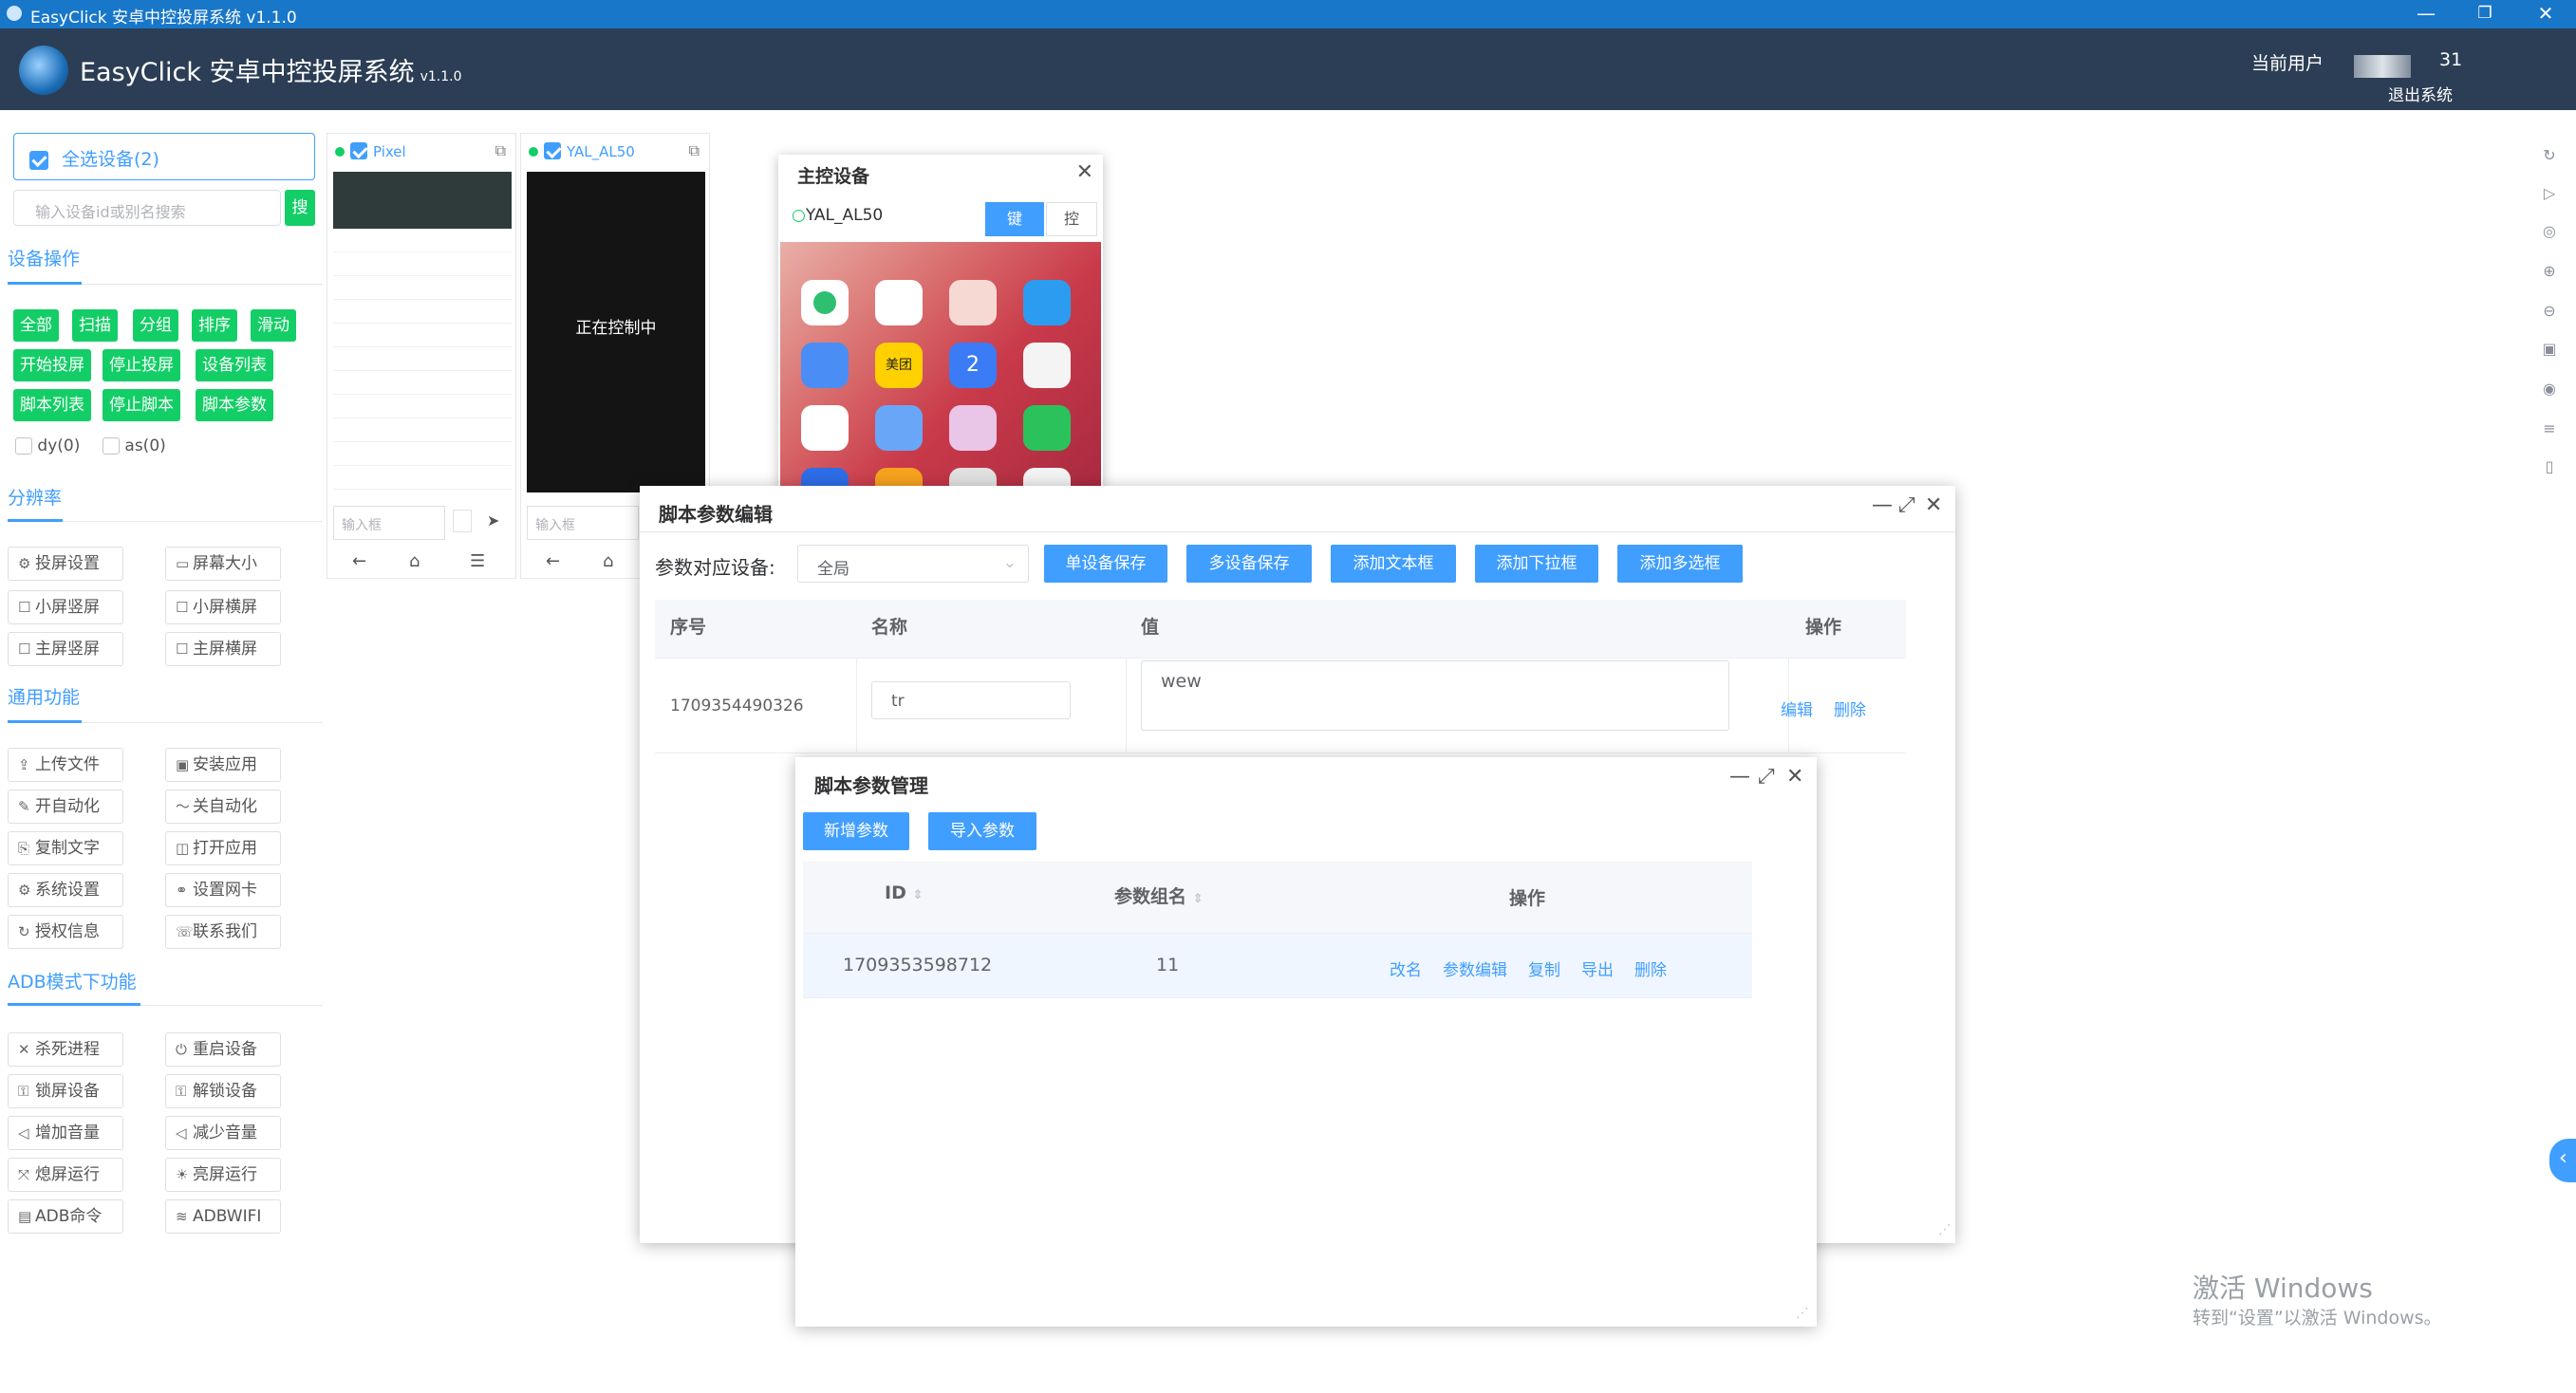 The image size is (2576, 1393). Describe the element at coordinates (223, 564) in the screenshot. I see `screen-size-button: ▭ 屏幕大小` at that location.